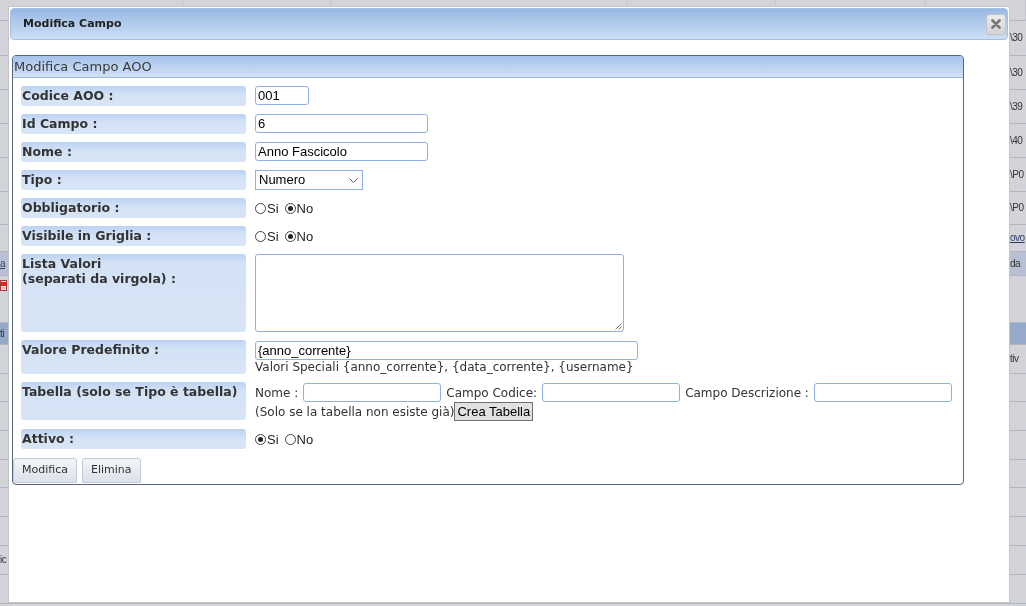 This screenshot has height=606, width=1026. Describe the element at coordinates (282, 95) in the screenshot. I see `input-field: 001` at that location.